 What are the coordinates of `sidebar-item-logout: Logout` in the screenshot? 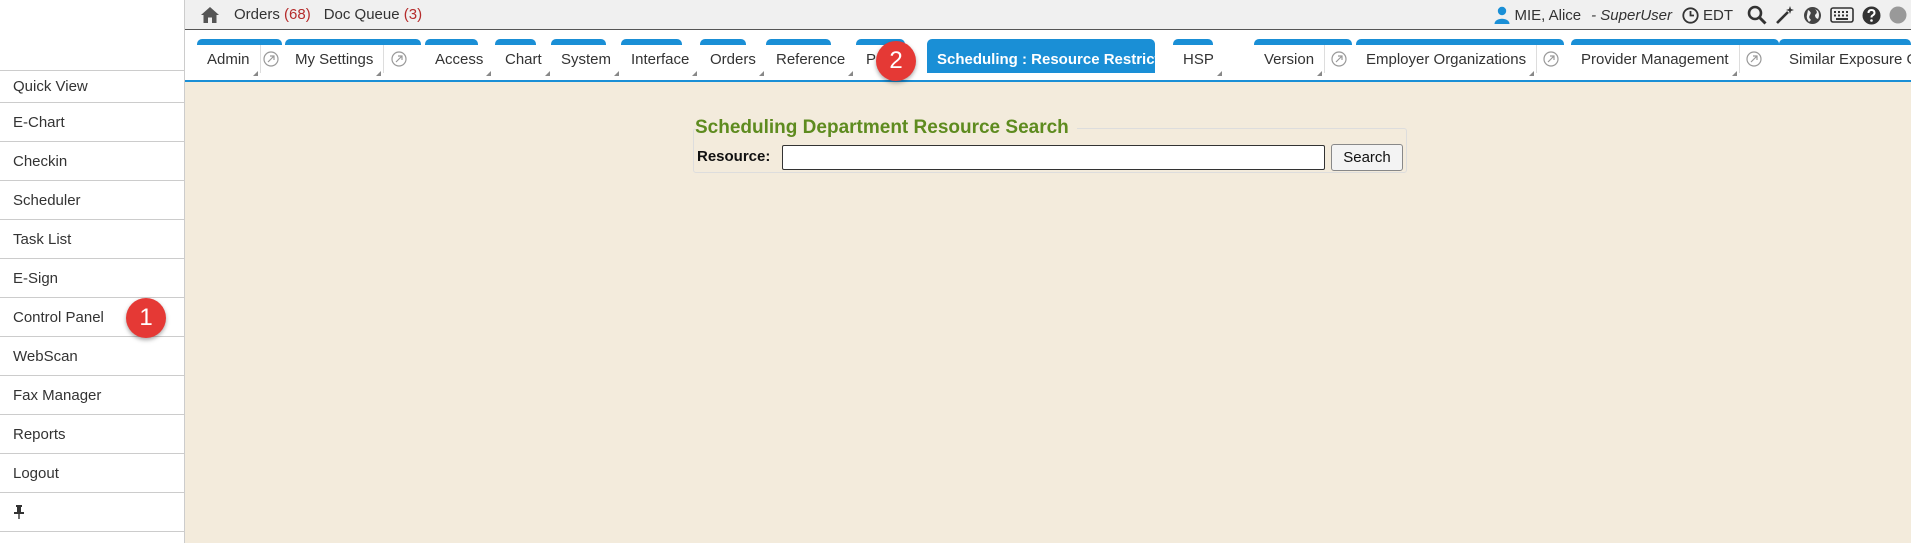 It's located at (92, 473).